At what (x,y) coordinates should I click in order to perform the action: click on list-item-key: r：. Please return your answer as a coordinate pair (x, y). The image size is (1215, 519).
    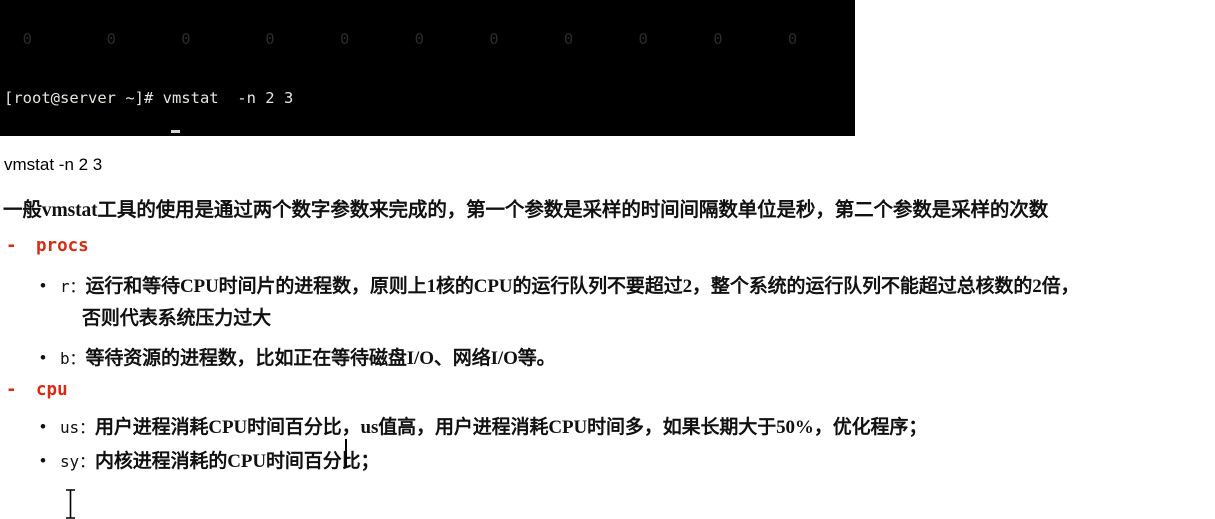
    Looking at the image, I should click on (73, 286).